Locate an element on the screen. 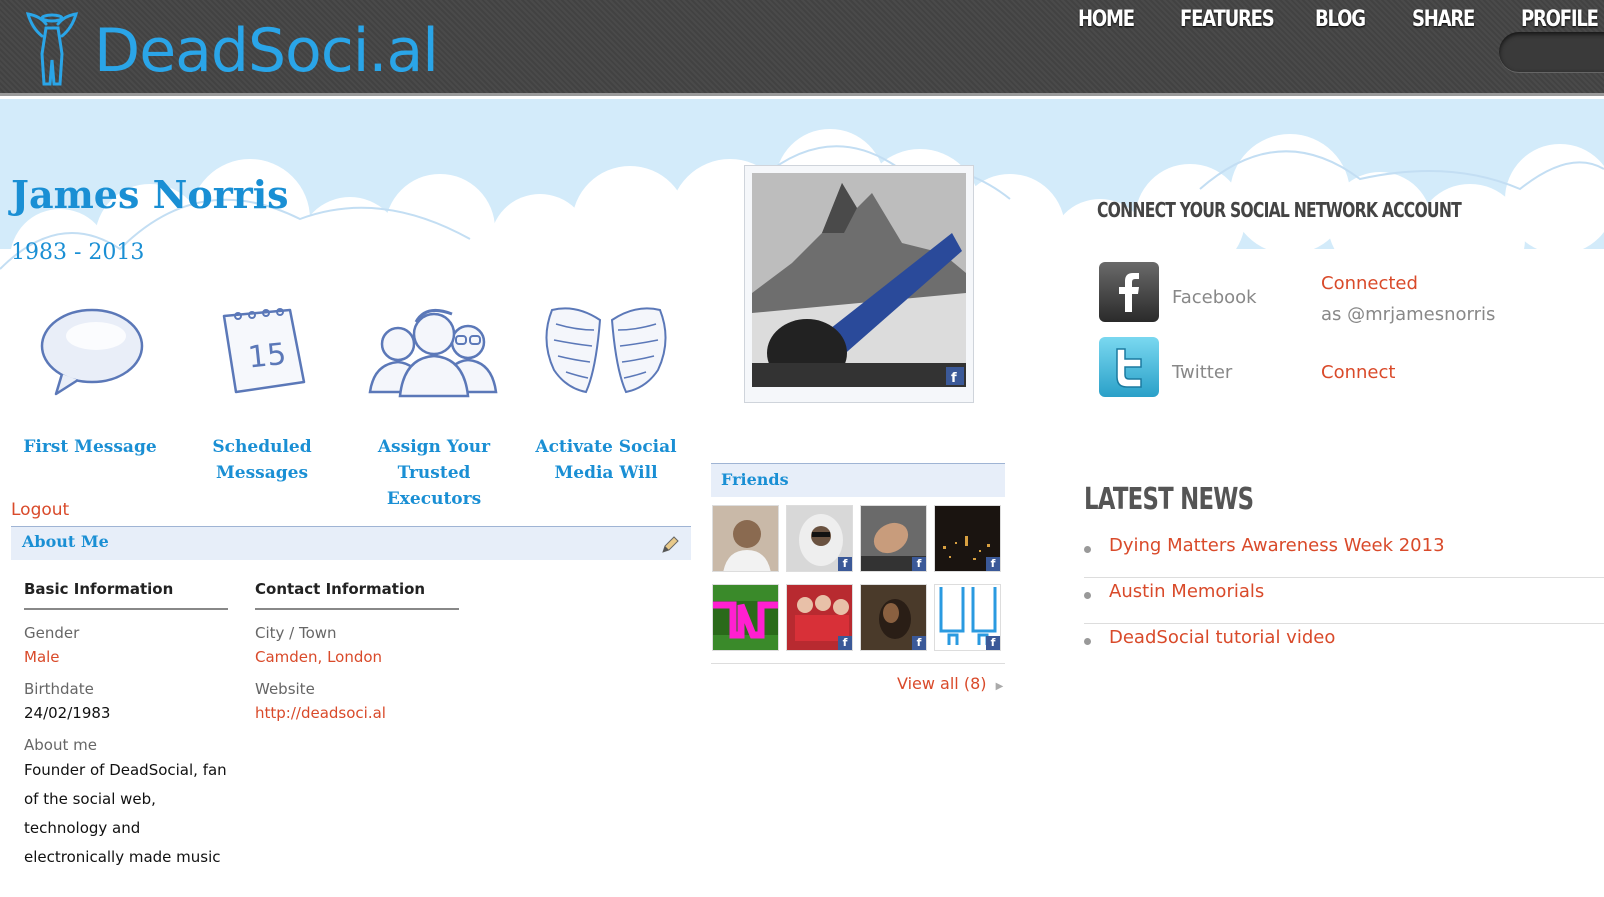 The height and width of the screenshot is (897, 1604). action-label: Scheduled Messages is located at coordinates (262, 460).